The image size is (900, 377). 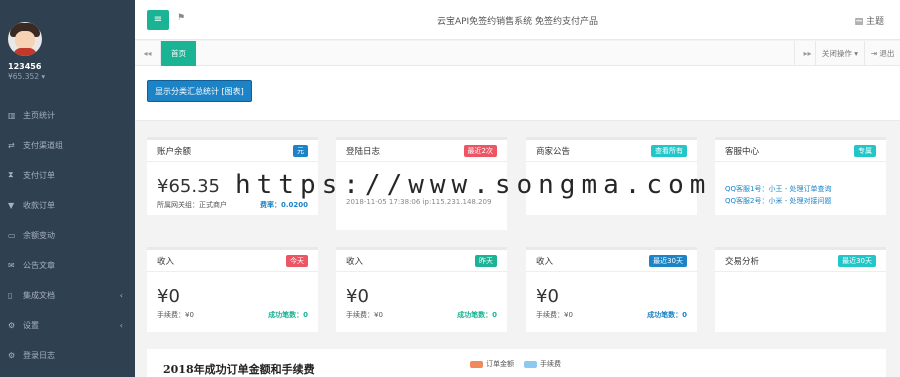 I want to click on status-badge: 今天, so click(x=297, y=260).